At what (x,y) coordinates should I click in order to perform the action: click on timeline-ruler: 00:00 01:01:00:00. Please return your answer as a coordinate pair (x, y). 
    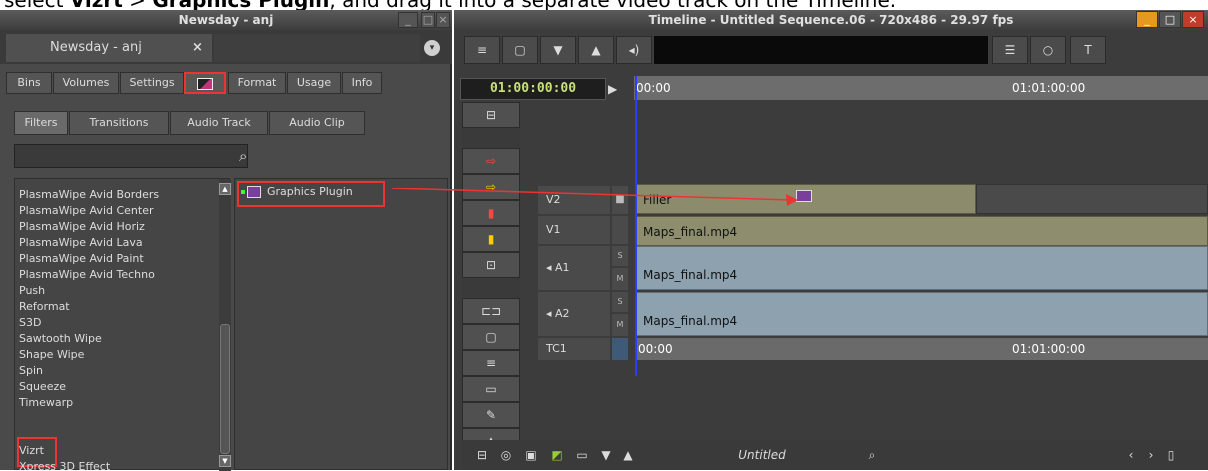
    Looking at the image, I should click on (921, 88).